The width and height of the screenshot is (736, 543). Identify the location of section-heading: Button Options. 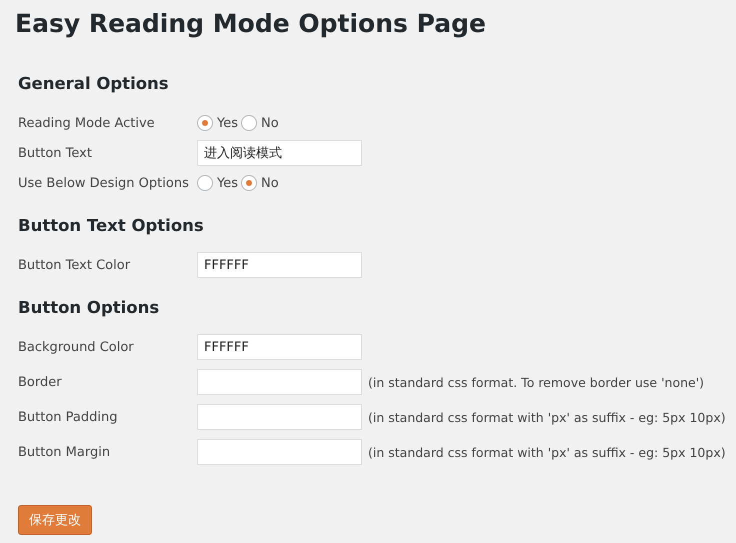
(89, 308).